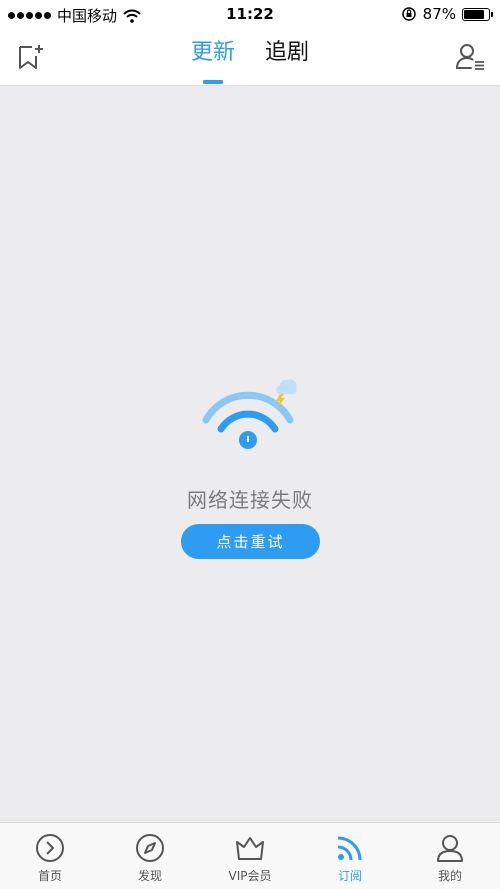 This screenshot has height=889, width=500. Describe the element at coordinates (477, 14) in the screenshot. I see `battery-icon` at that location.